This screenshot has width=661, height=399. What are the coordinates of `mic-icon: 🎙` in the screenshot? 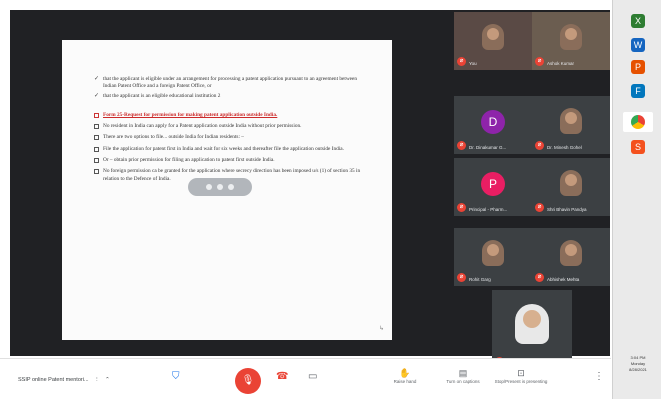 It's located at (248, 380).